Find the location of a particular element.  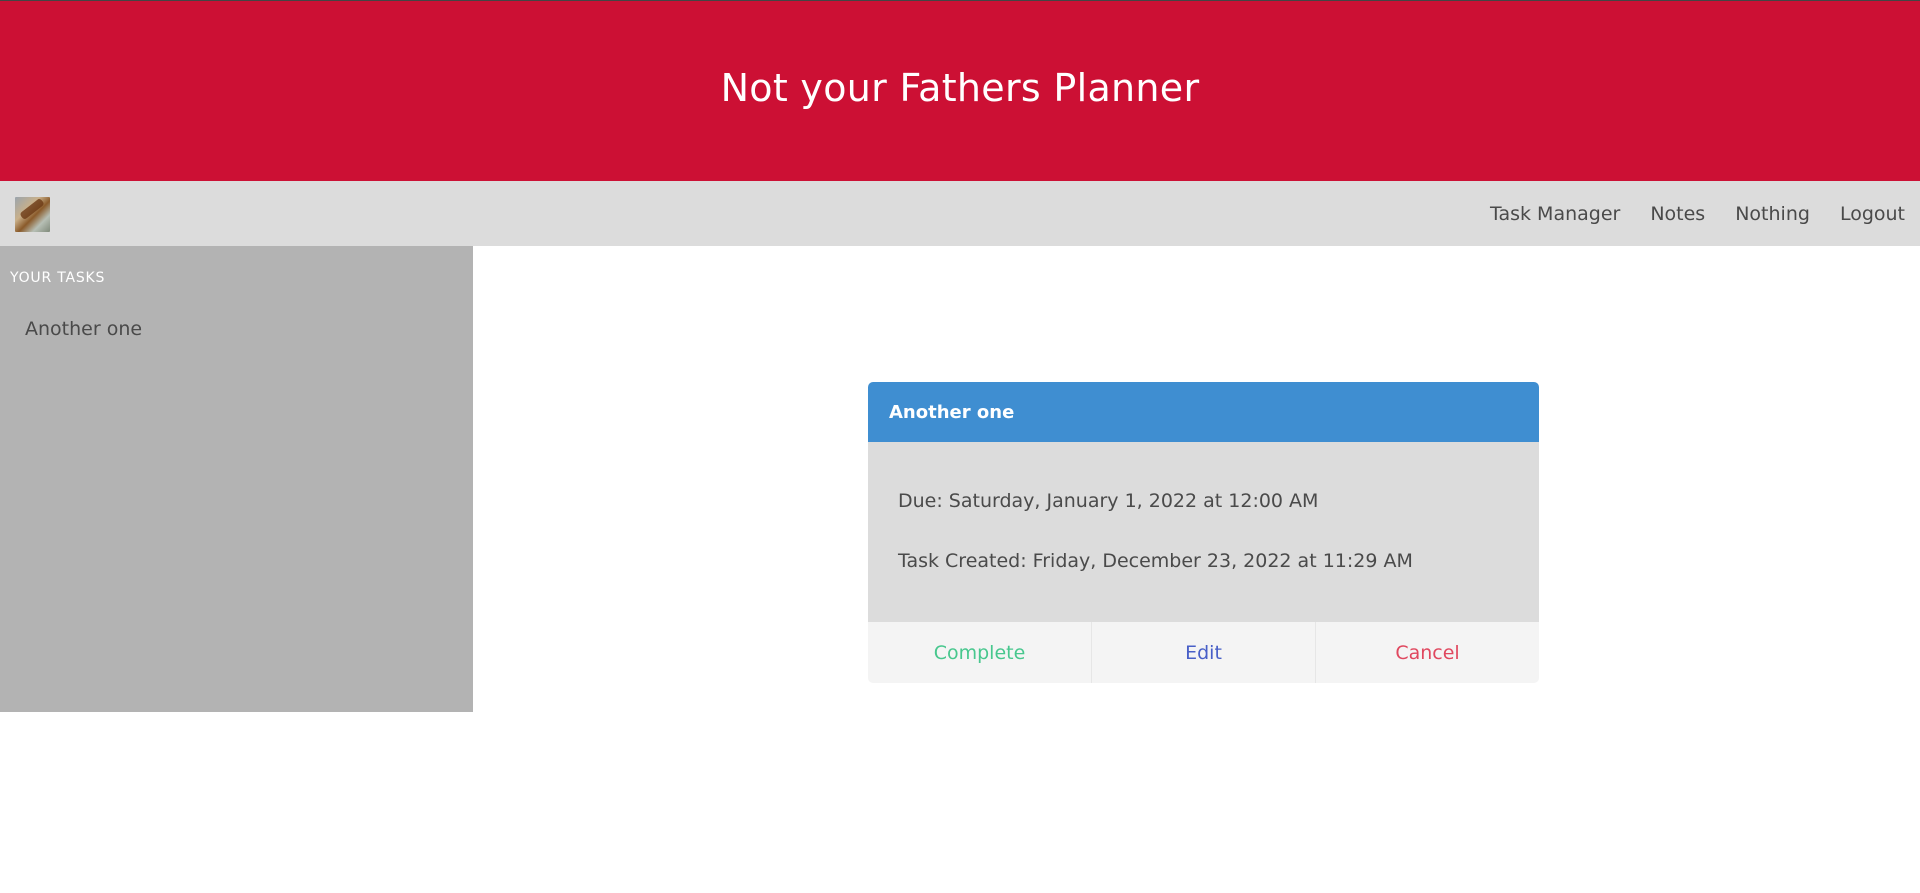

sidebar-task-item: Another one is located at coordinates (83, 329).